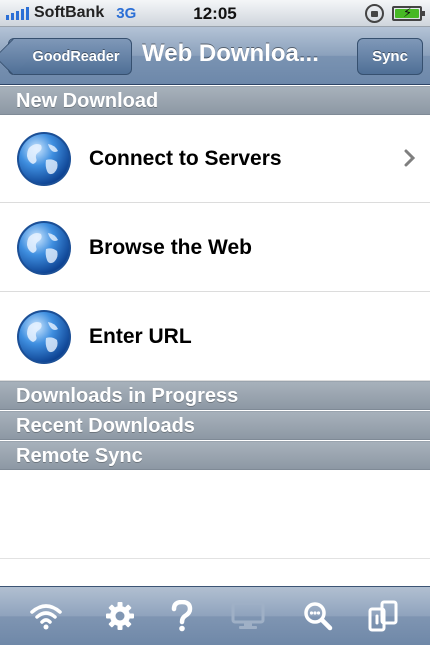  I want to click on settings-button, so click(120, 616).